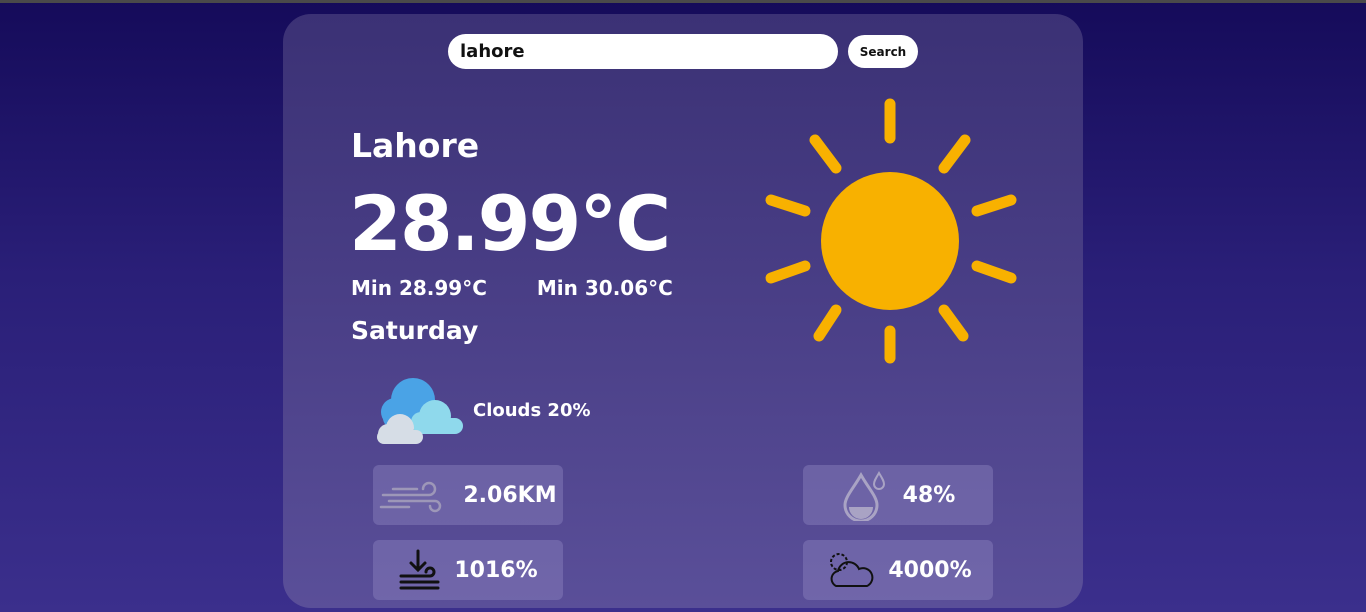  Describe the element at coordinates (643, 51) in the screenshot. I see `search-input` at that location.